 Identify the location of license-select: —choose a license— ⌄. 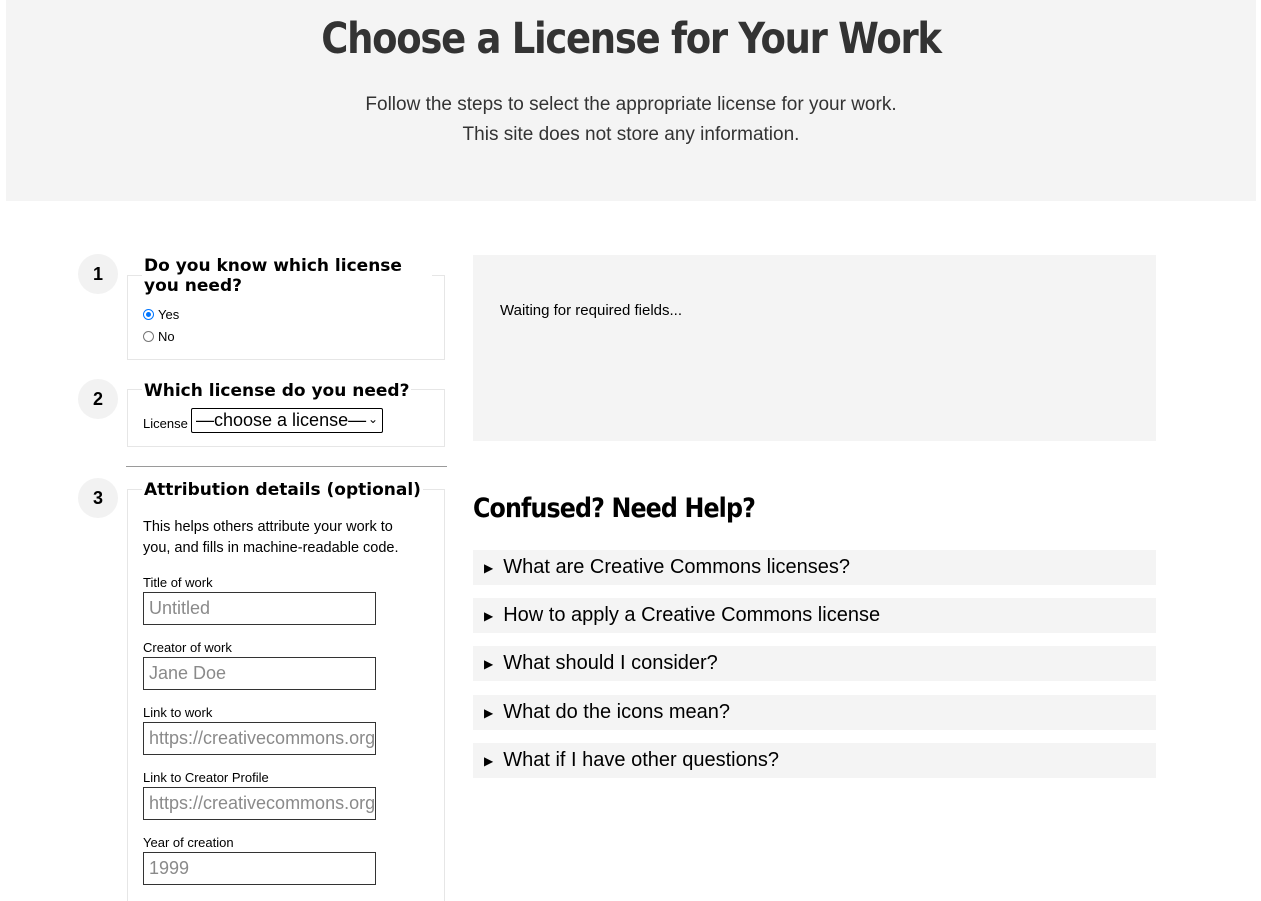
(287, 420).